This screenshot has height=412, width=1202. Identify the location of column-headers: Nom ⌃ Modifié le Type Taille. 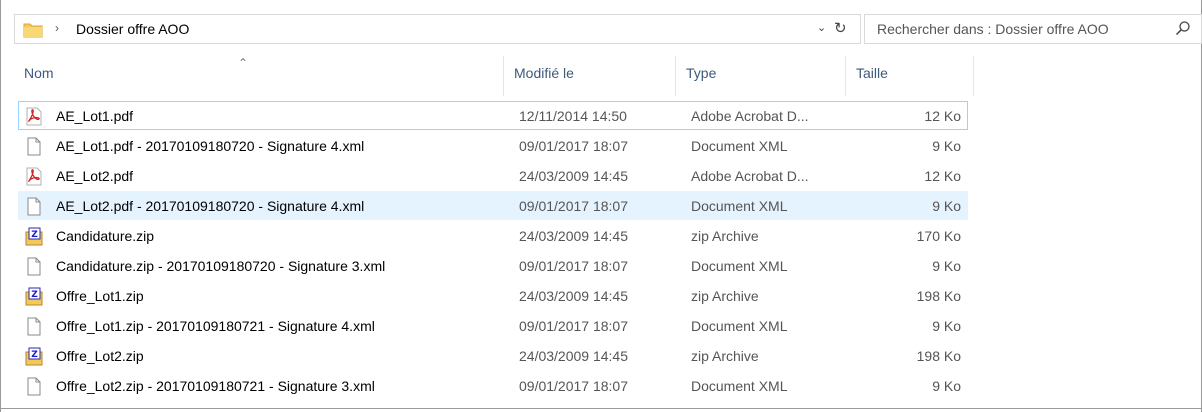
(494, 76).